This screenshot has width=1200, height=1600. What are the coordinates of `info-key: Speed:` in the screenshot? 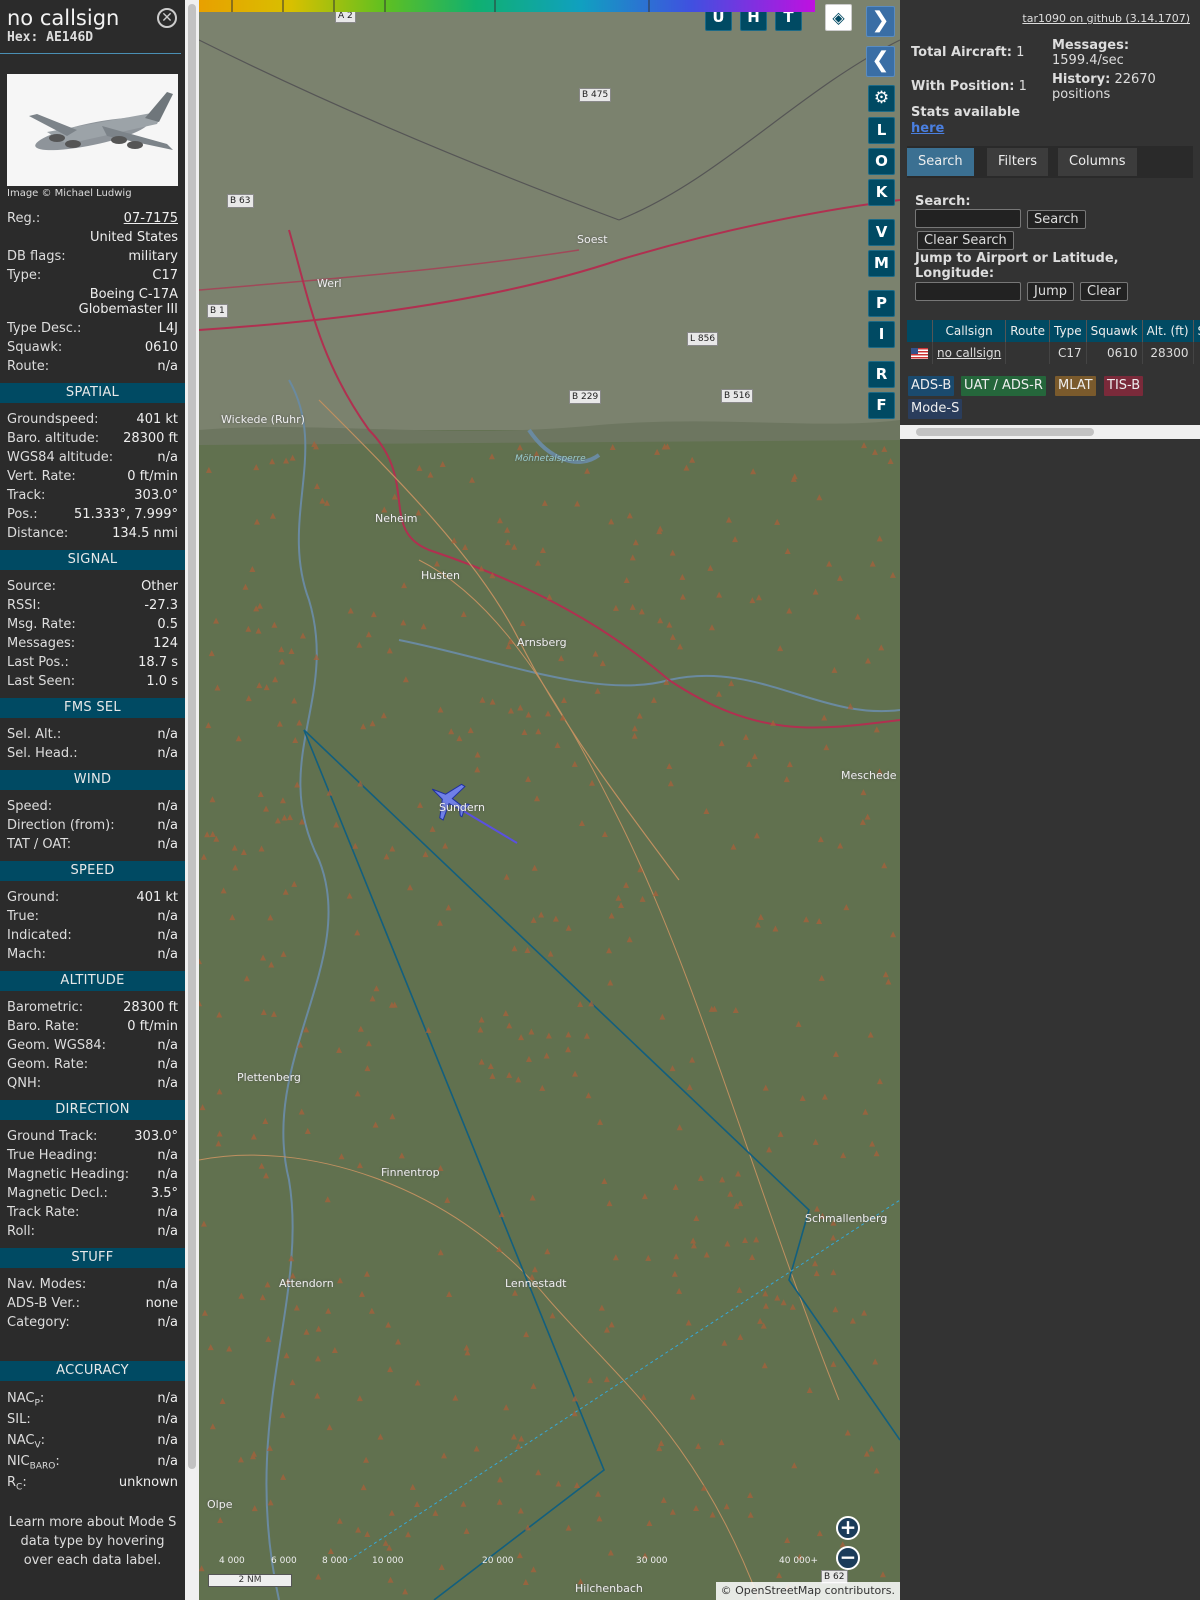 It's located at (29, 806).